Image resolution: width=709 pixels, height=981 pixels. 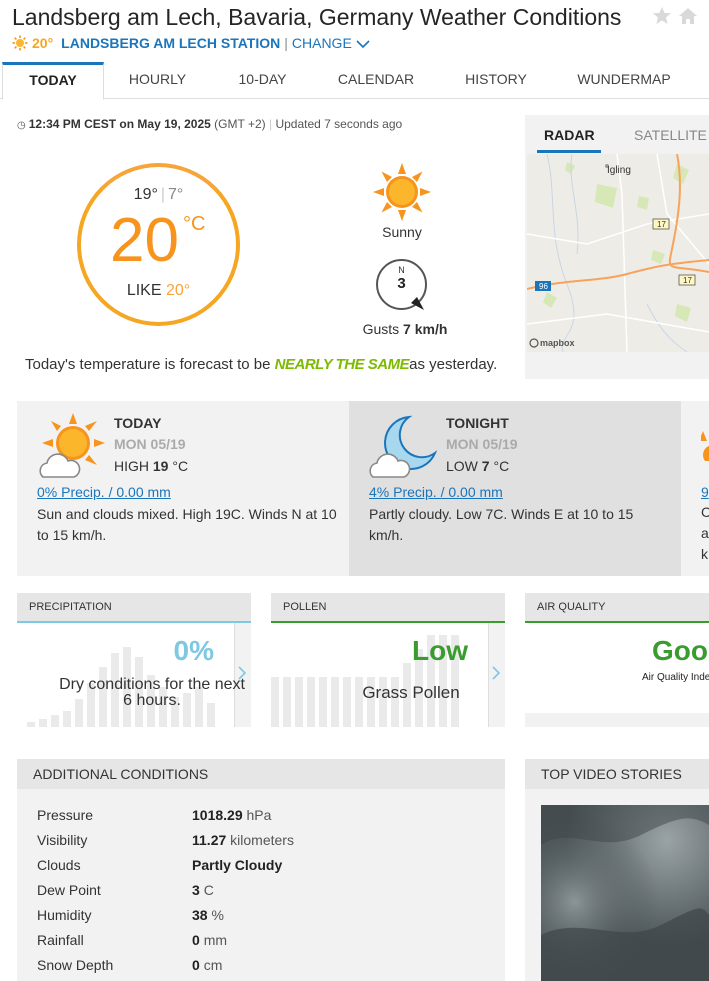 I want to click on change-station-button: CHANGE, so click(x=322, y=43).